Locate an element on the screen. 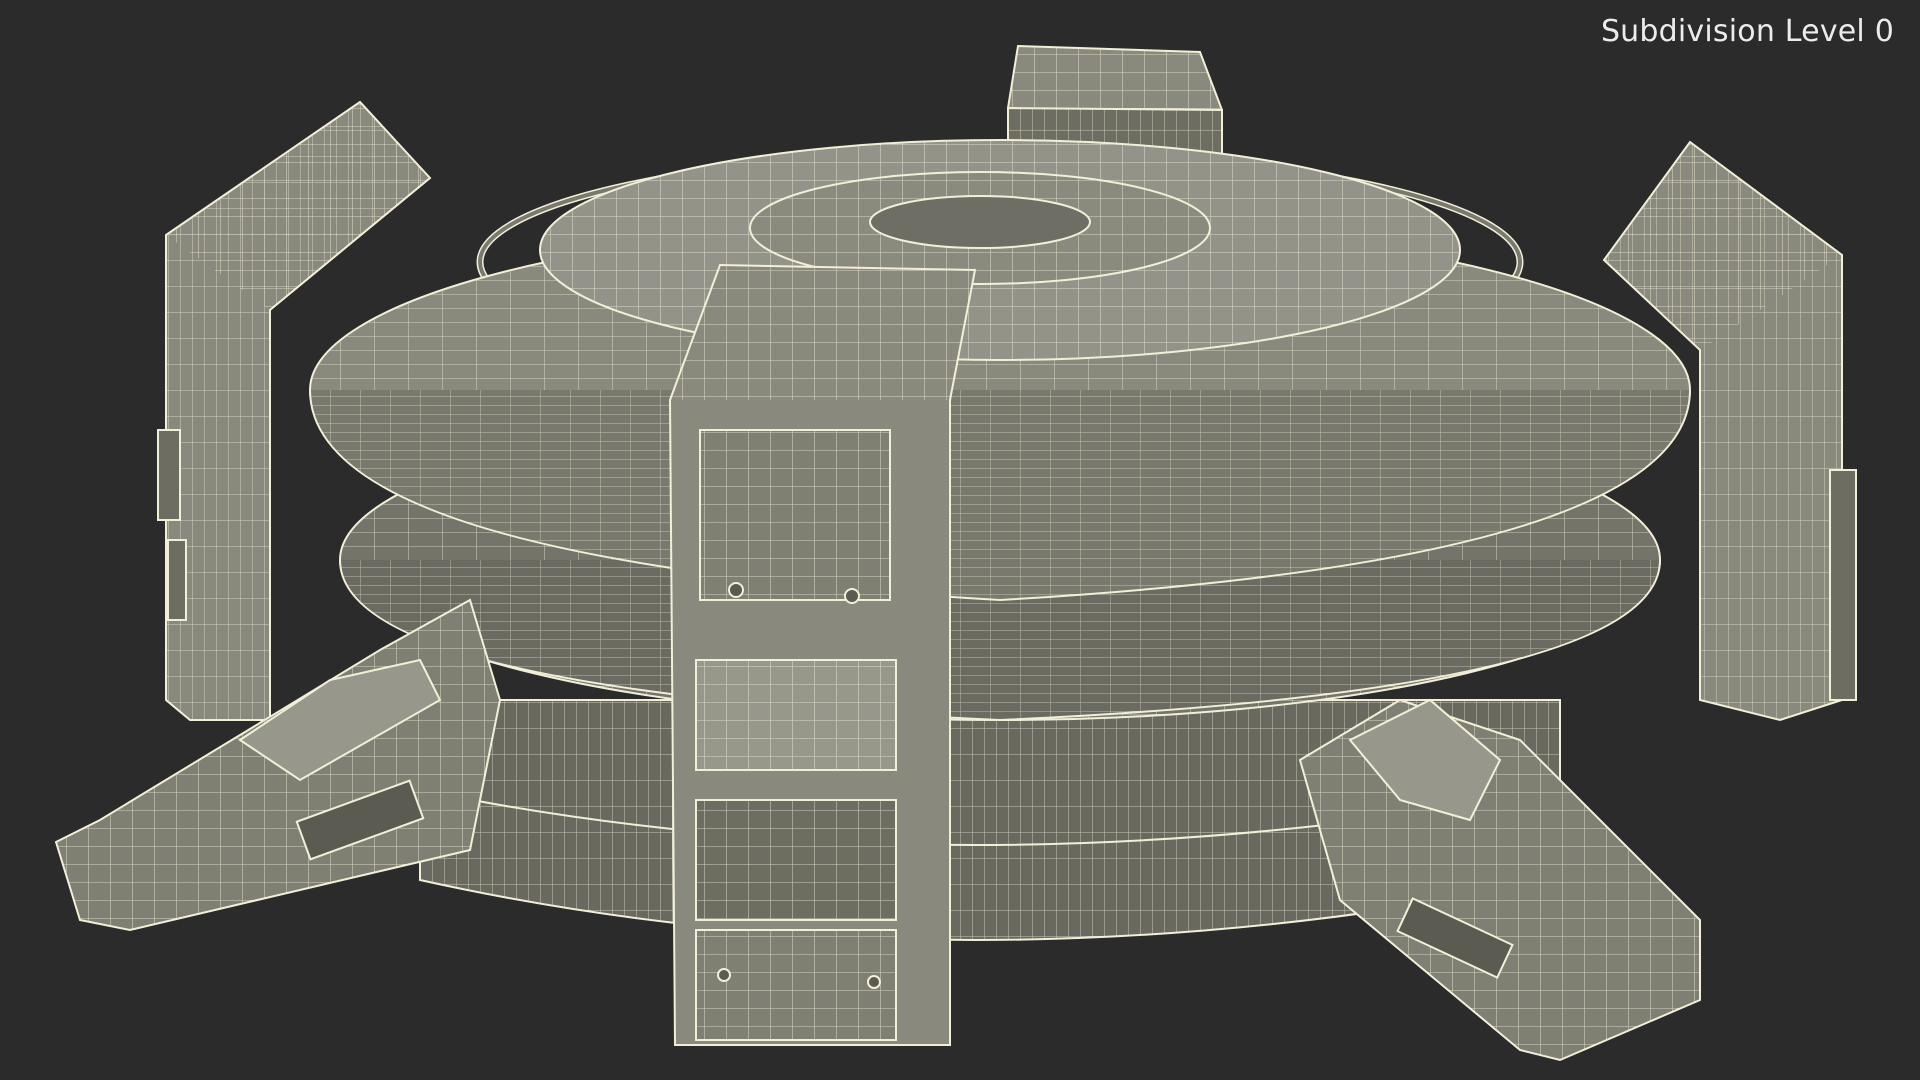 This screenshot has height=1080, width=1920. top-dome is located at coordinates (1000, 250).